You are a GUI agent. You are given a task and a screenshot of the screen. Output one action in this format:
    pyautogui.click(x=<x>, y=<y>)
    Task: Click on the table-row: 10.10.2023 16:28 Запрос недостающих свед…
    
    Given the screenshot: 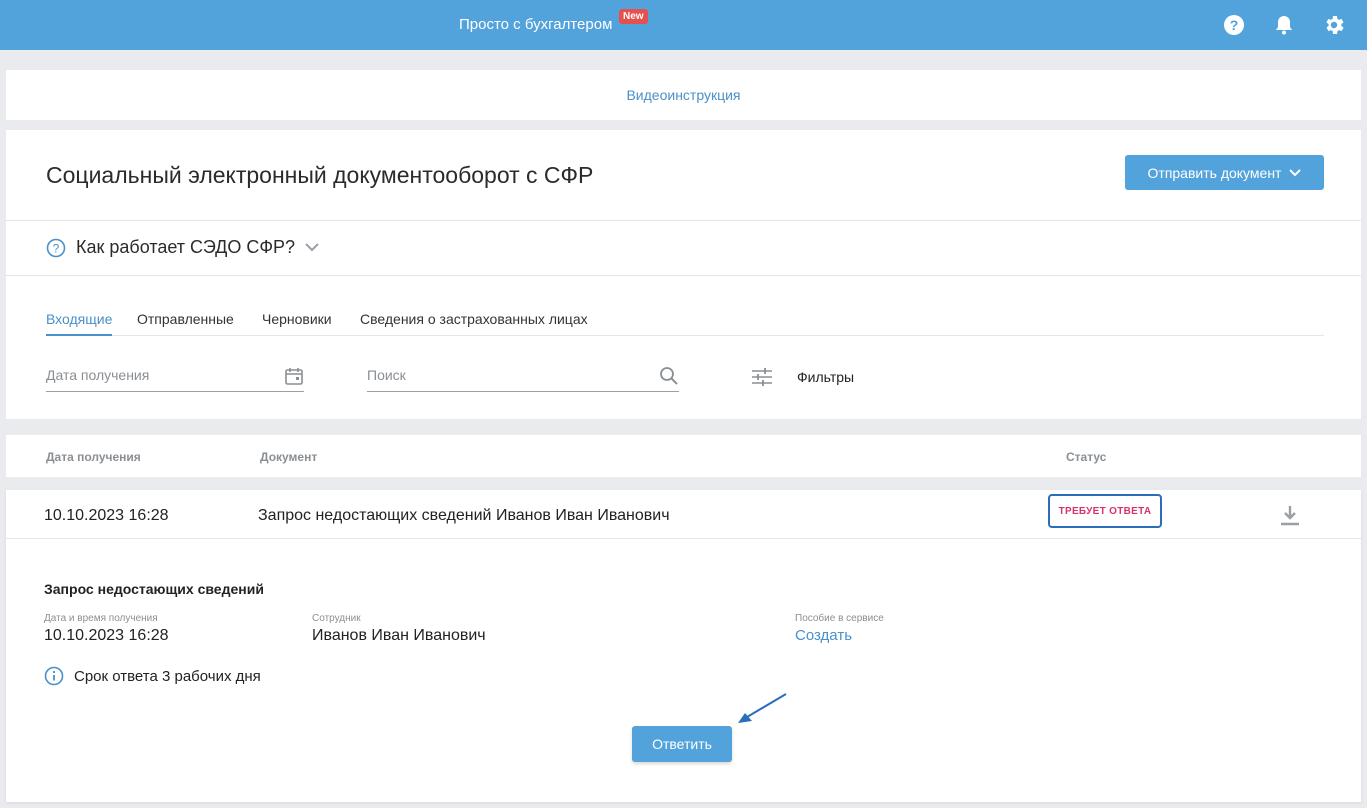 What is the action you would take?
    pyautogui.click(x=683, y=514)
    